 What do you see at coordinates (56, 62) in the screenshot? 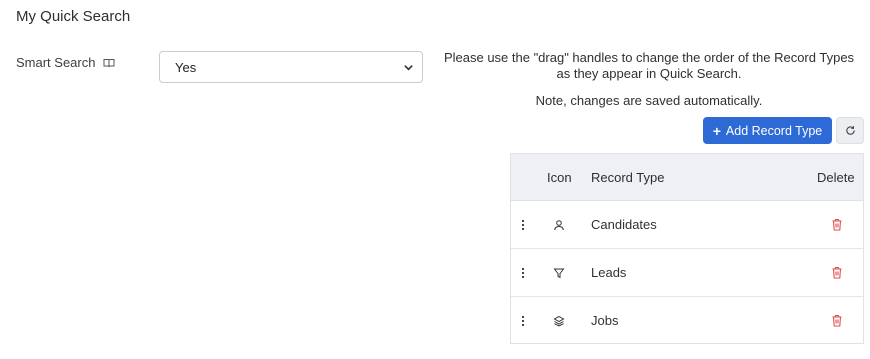
I see `smart-search-label-text: Smart Search` at bounding box center [56, 62].